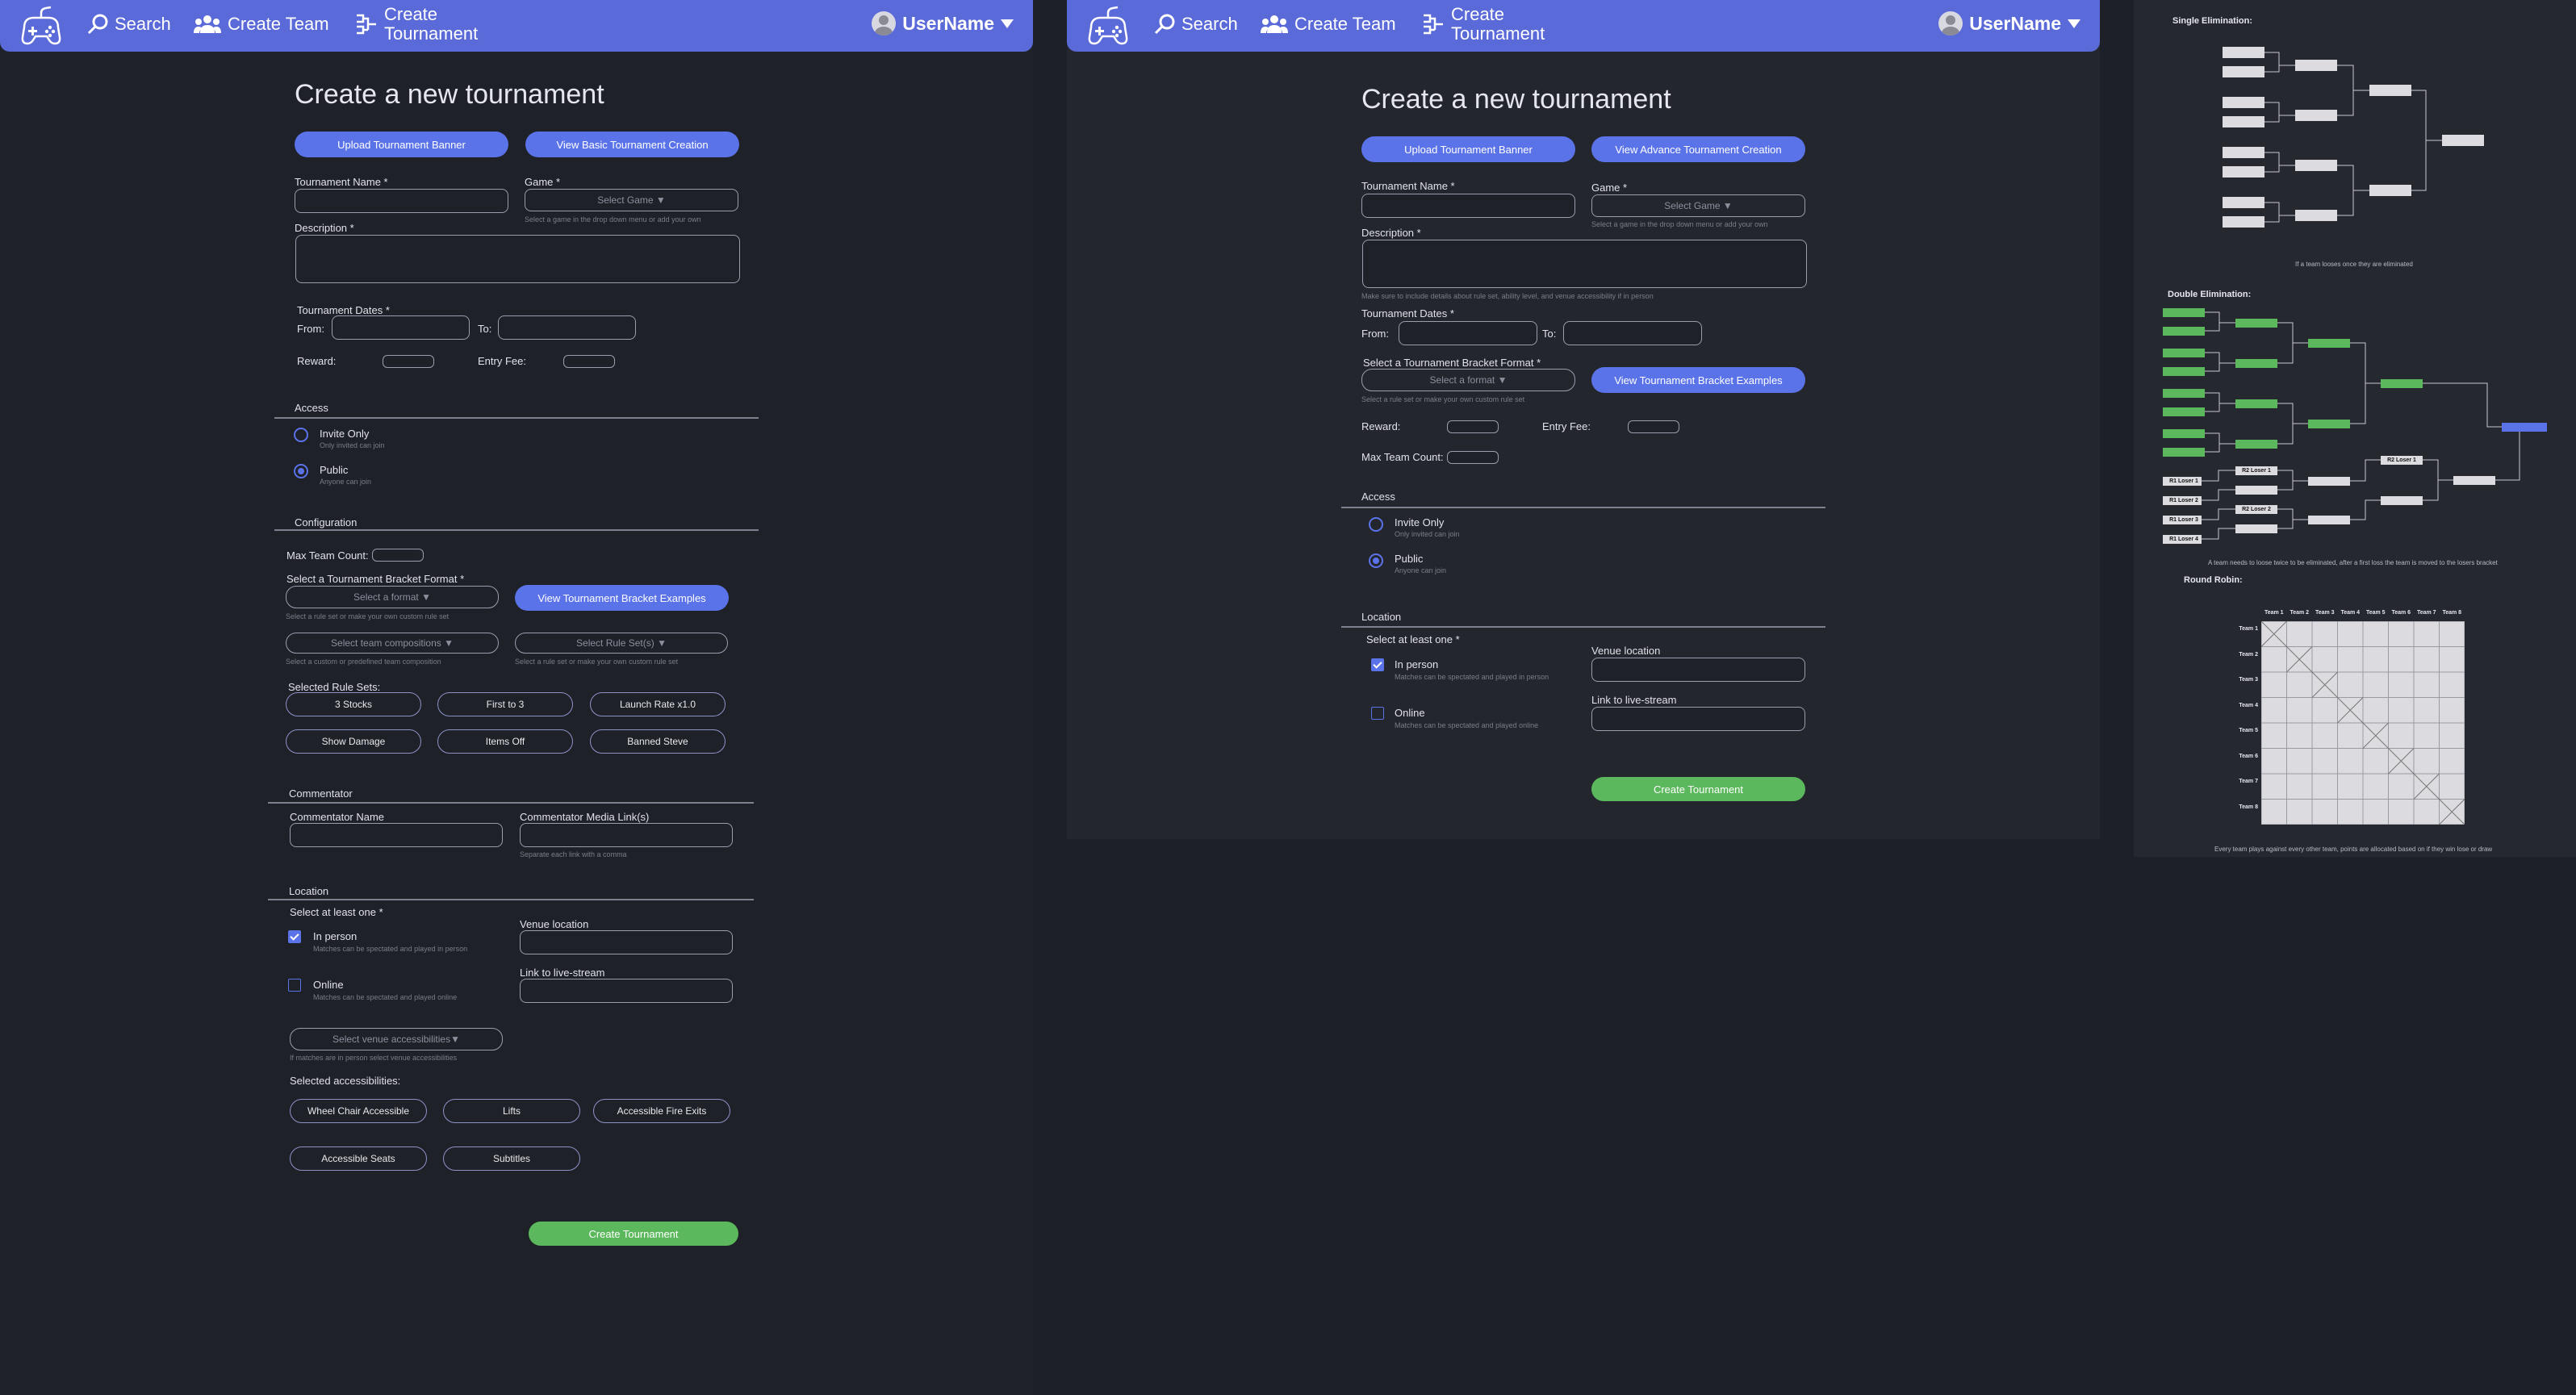 Image resolution: width=2576 pixels, height=1395 pixels. Describe the element at coordinates (573, 854) in the screenshot. I see `commentator-links-hint: Separate each link with a comma` at that location.